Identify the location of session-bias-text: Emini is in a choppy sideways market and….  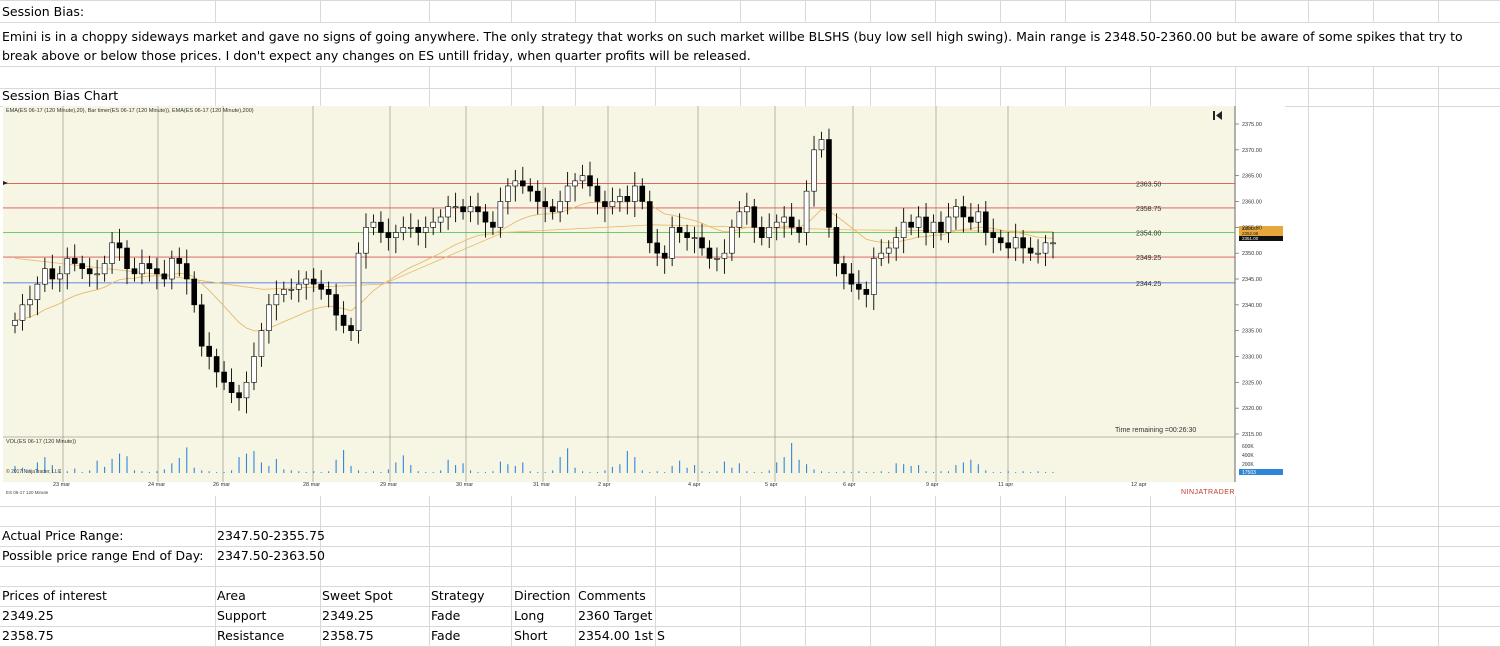
(732, 46).